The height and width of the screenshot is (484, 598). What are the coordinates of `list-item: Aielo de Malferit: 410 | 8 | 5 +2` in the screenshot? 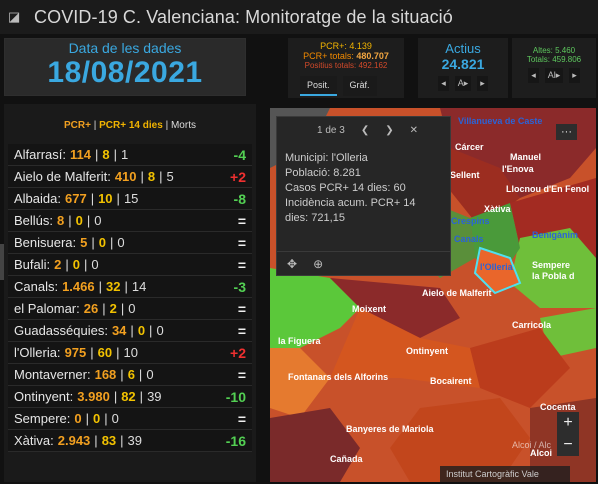 It's located at (130, 177).